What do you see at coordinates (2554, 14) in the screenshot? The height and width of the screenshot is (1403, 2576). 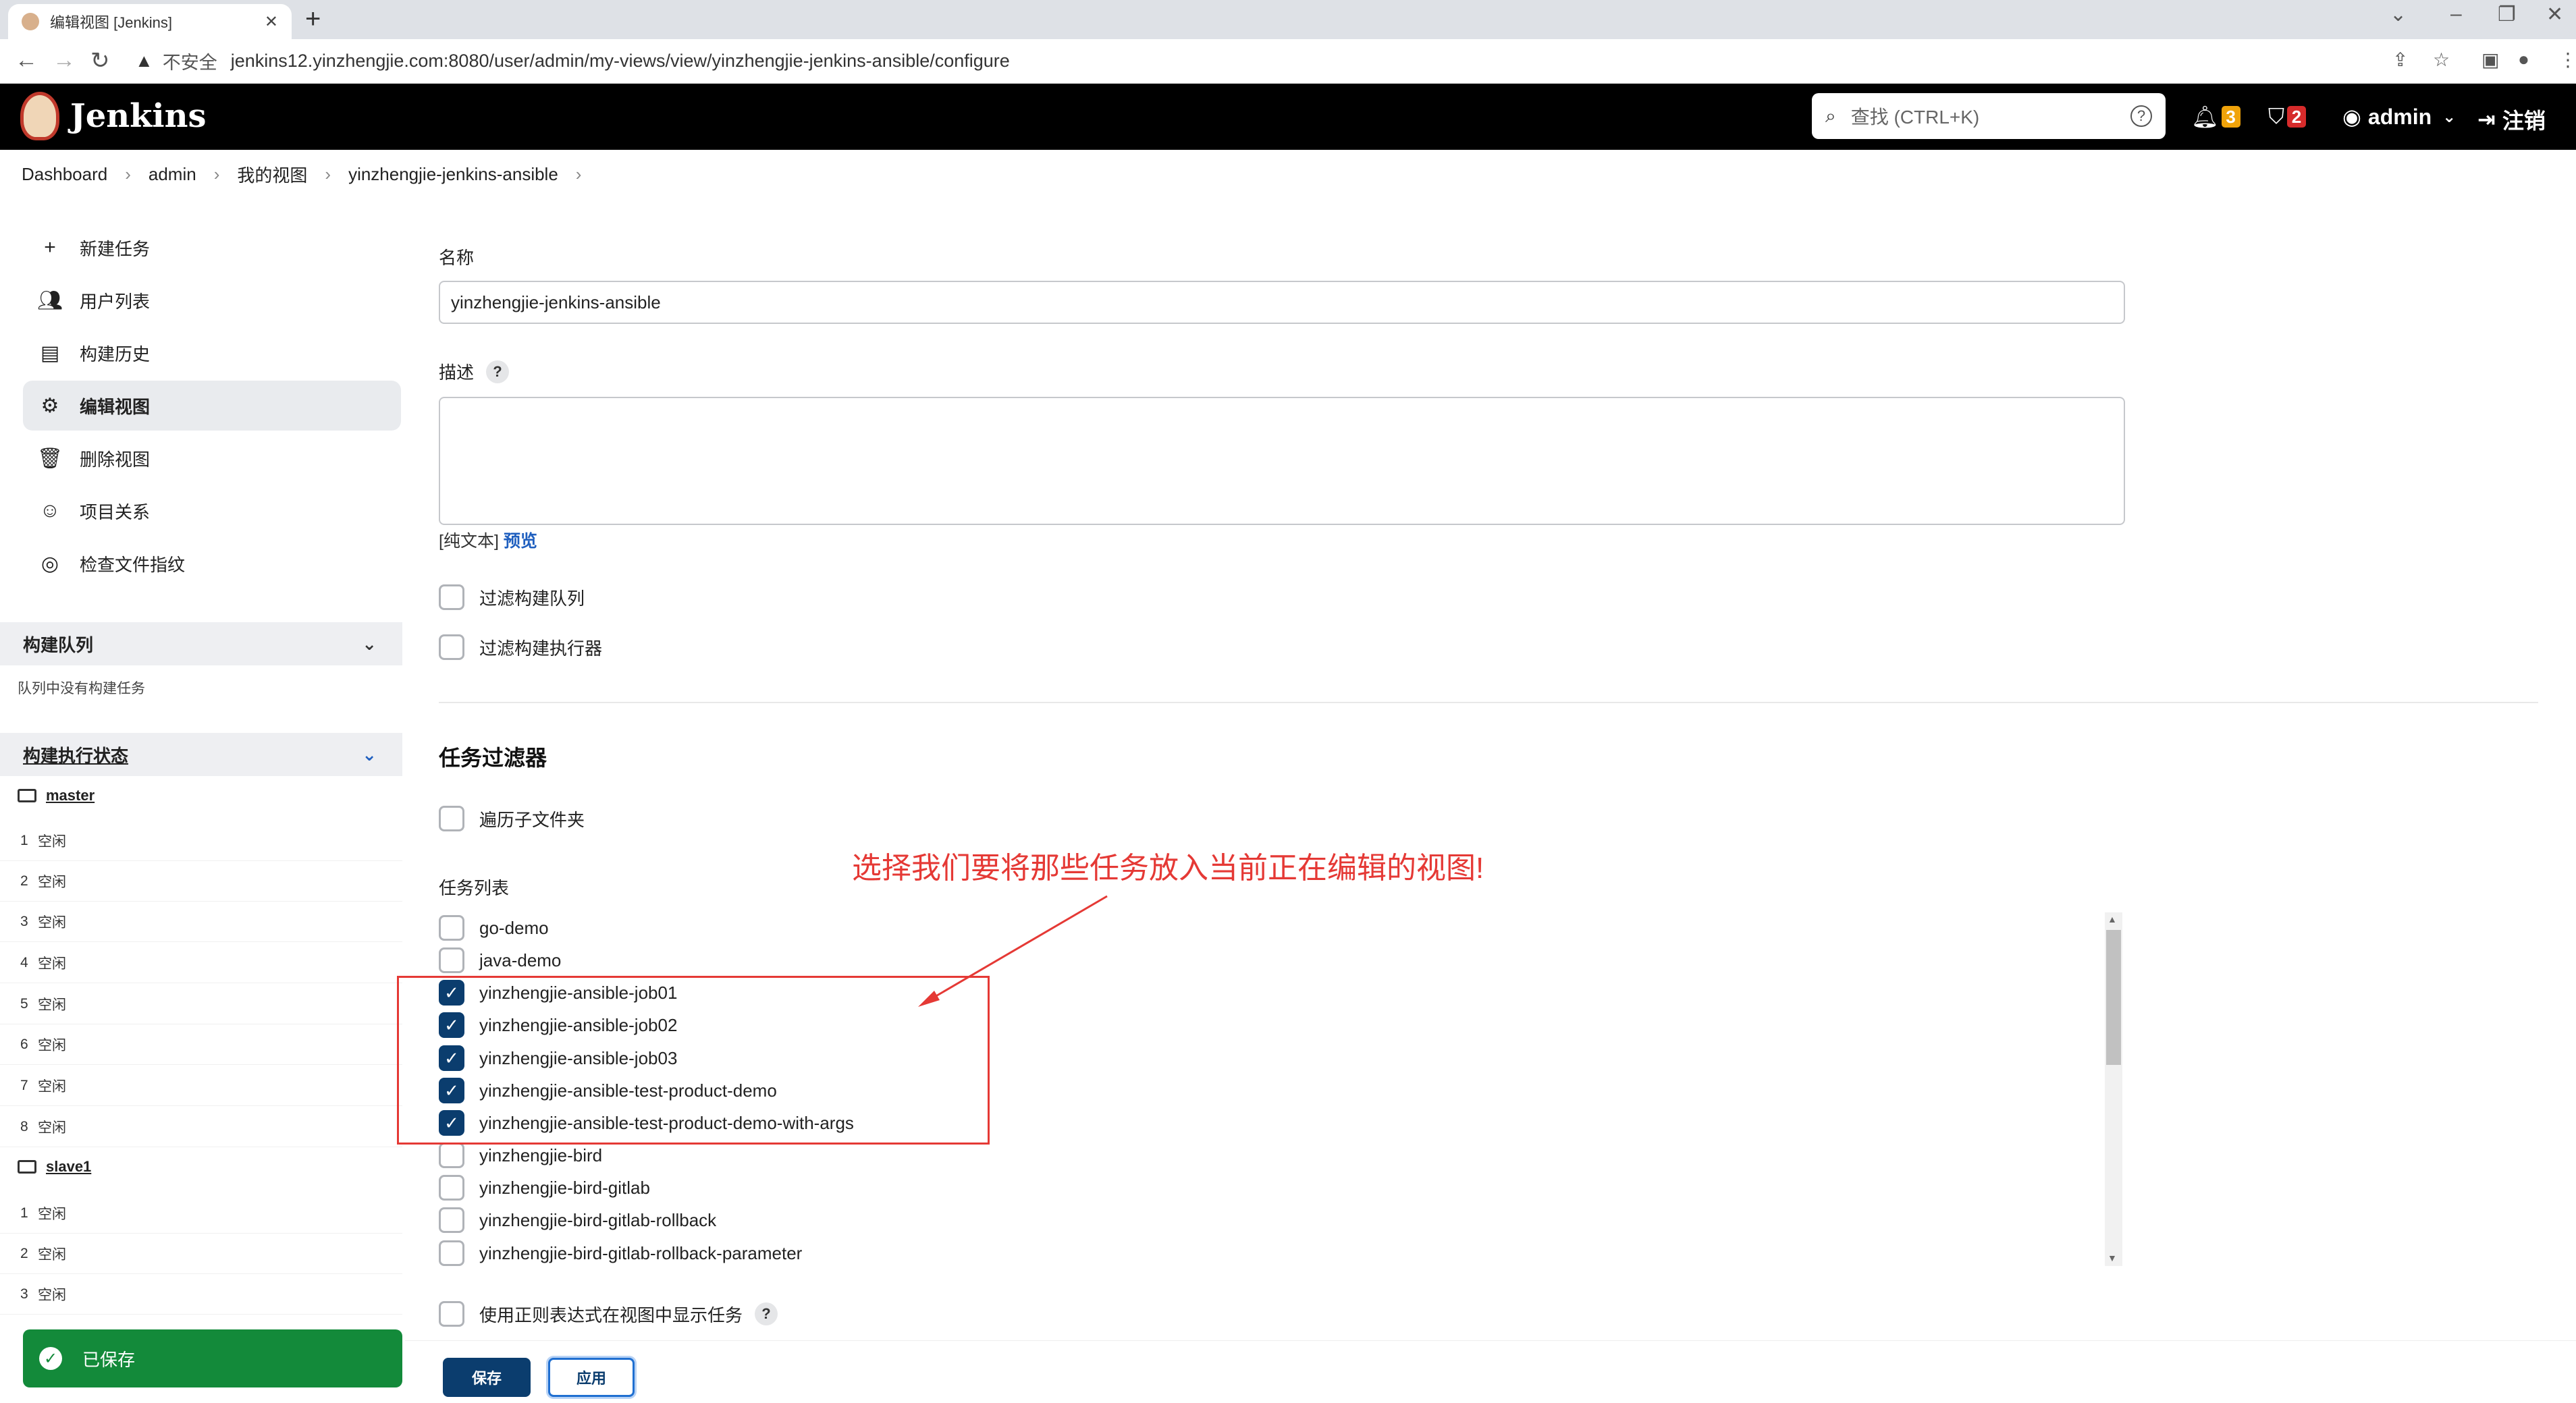 I see `close-window-icon: ✕` at bounding box center [2554, 14].